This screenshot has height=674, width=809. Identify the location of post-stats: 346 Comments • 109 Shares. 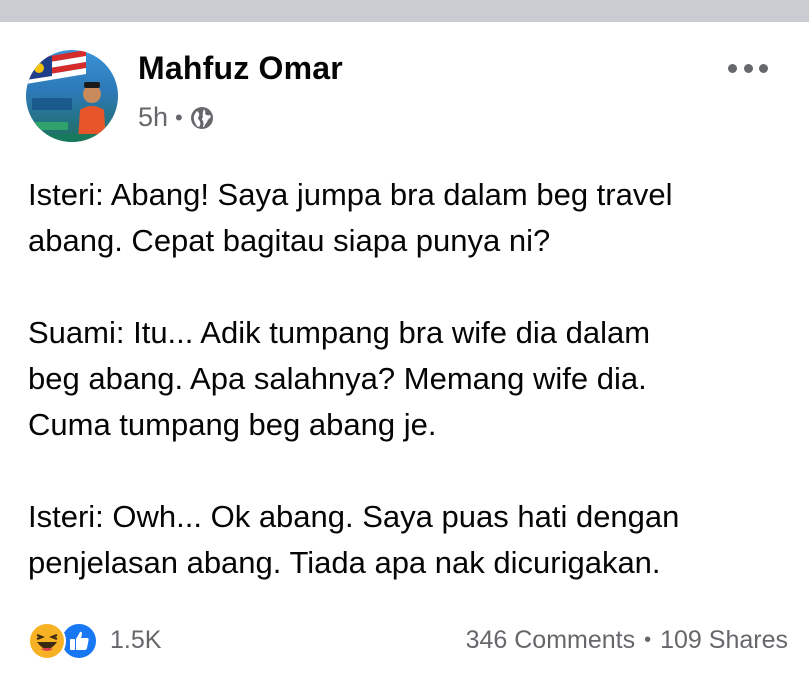
(627, 640).